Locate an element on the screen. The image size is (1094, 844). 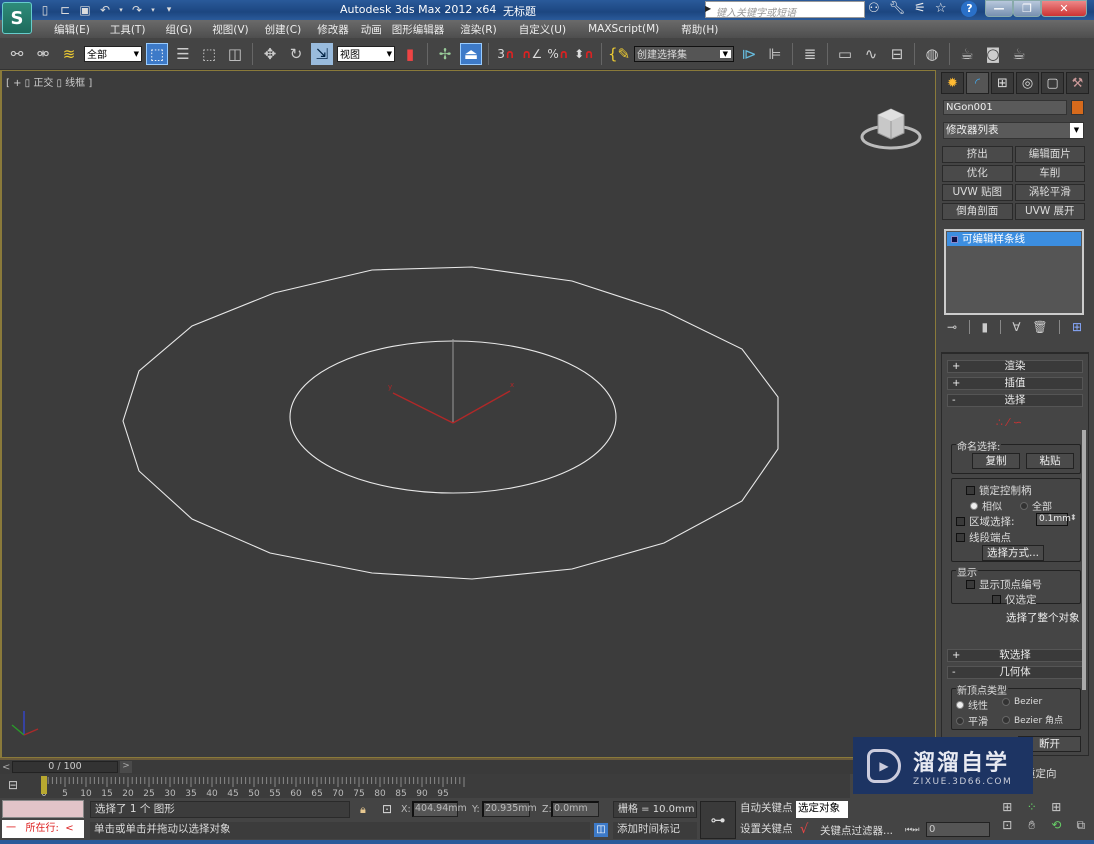
x-coordinate-field: 404.94mm is located at coordinates (439, 809).